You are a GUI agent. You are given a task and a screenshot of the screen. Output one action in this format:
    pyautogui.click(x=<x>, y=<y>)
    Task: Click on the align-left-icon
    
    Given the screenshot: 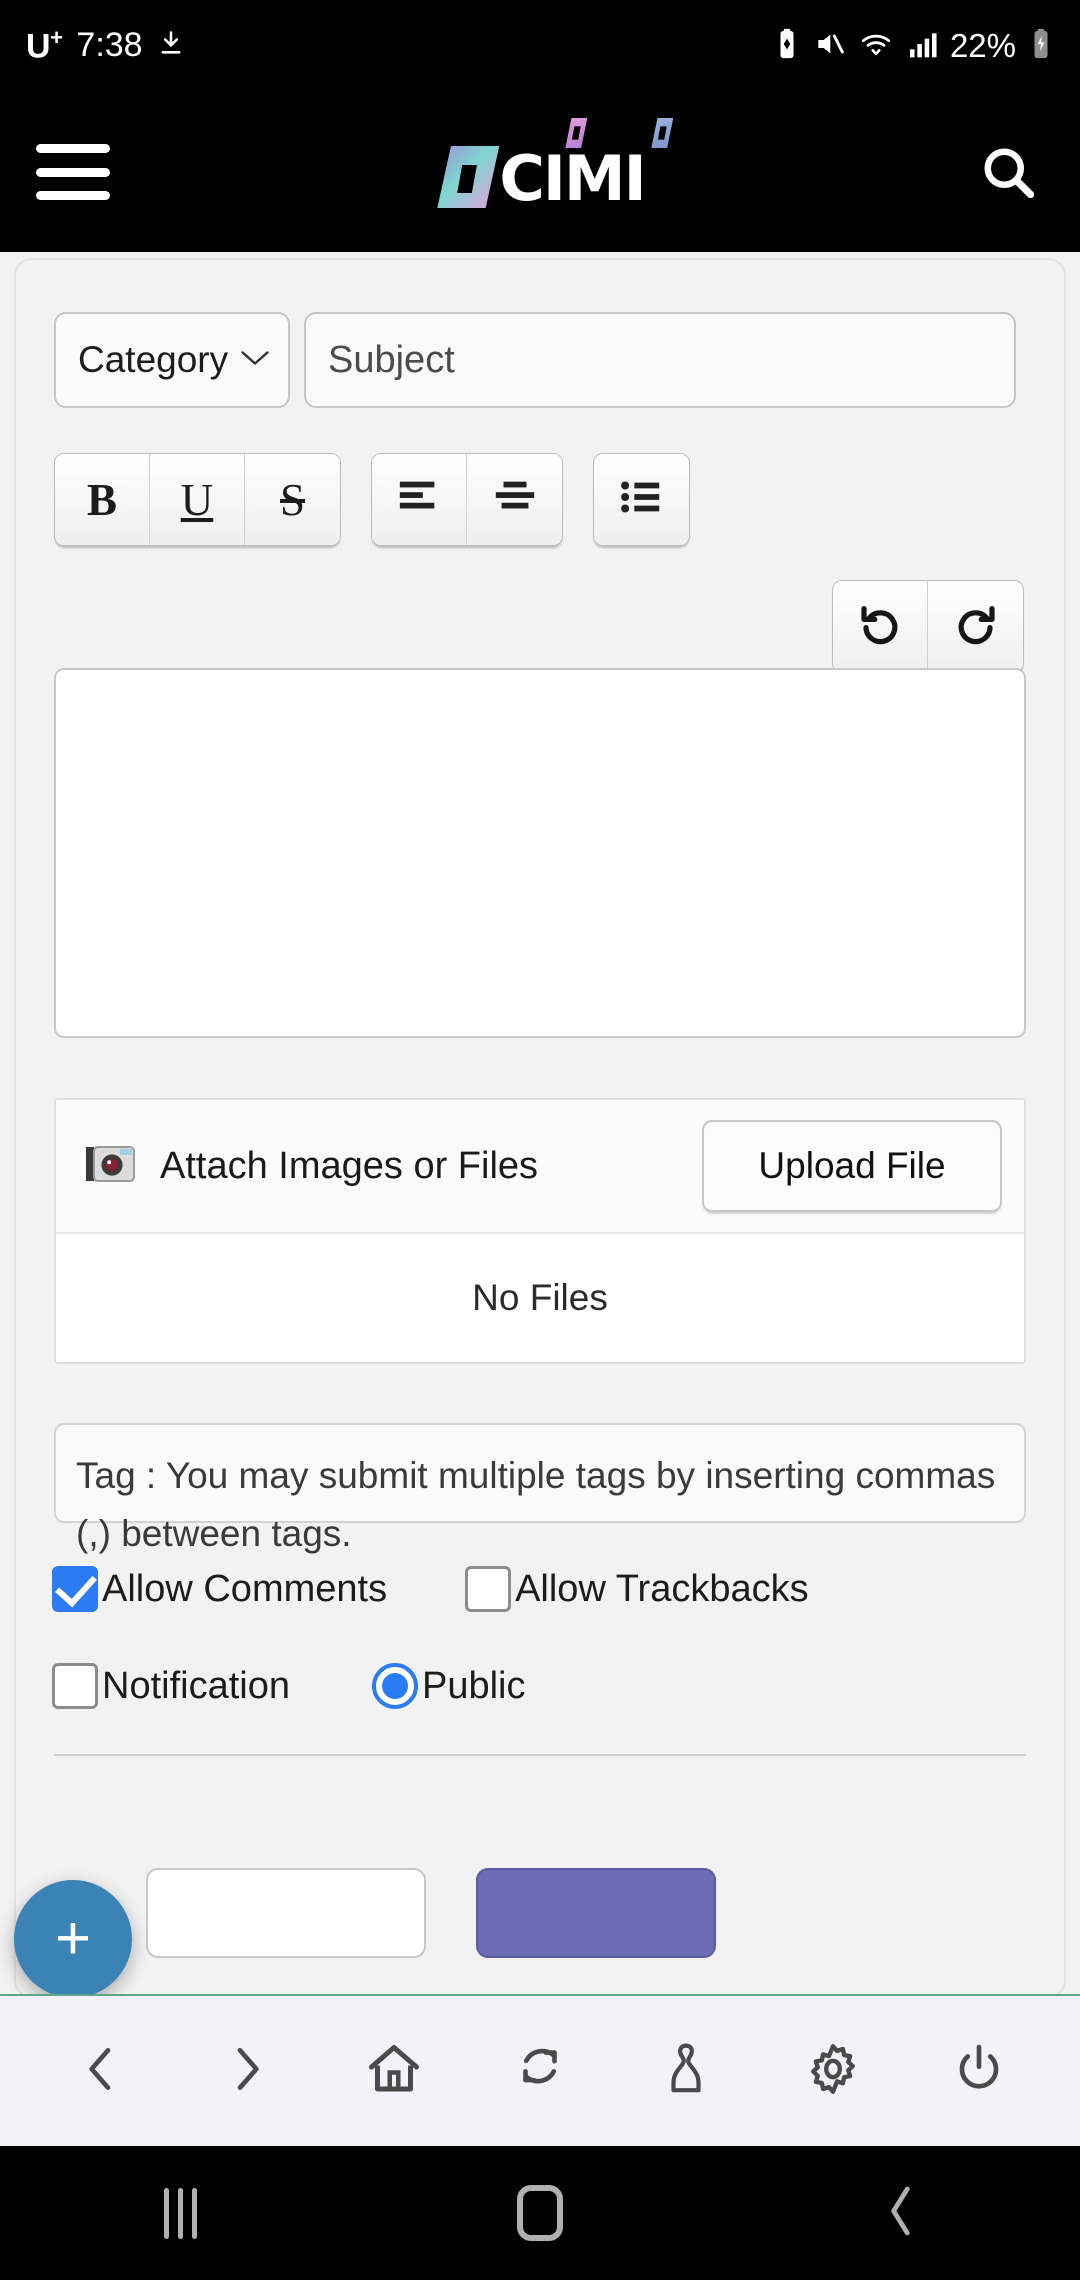 What is the action you would take?
    pyautogui.click(x=419, y=499)
    